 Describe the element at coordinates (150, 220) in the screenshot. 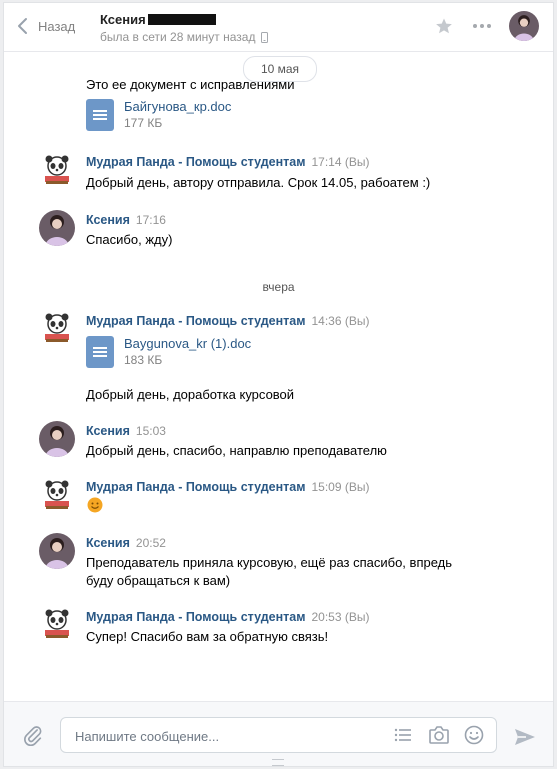

I see `message-time: 17:16` at that location.